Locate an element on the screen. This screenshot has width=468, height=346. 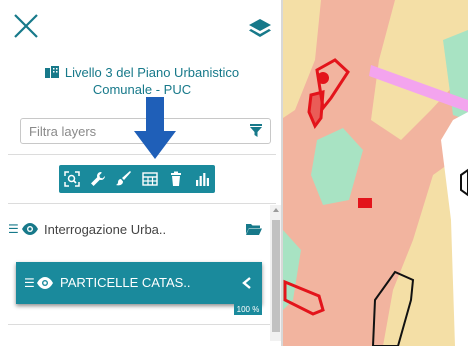
scroll-up-arrow-icon is located at coordinates (276, 210).